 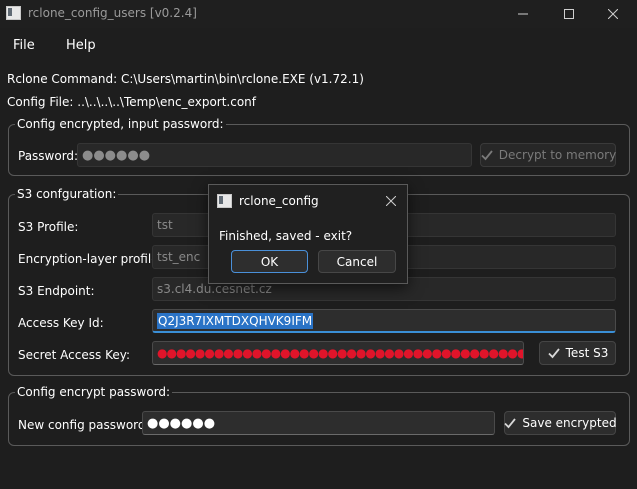 I want to click on password-label: Password:, so click(x=48, y=156).